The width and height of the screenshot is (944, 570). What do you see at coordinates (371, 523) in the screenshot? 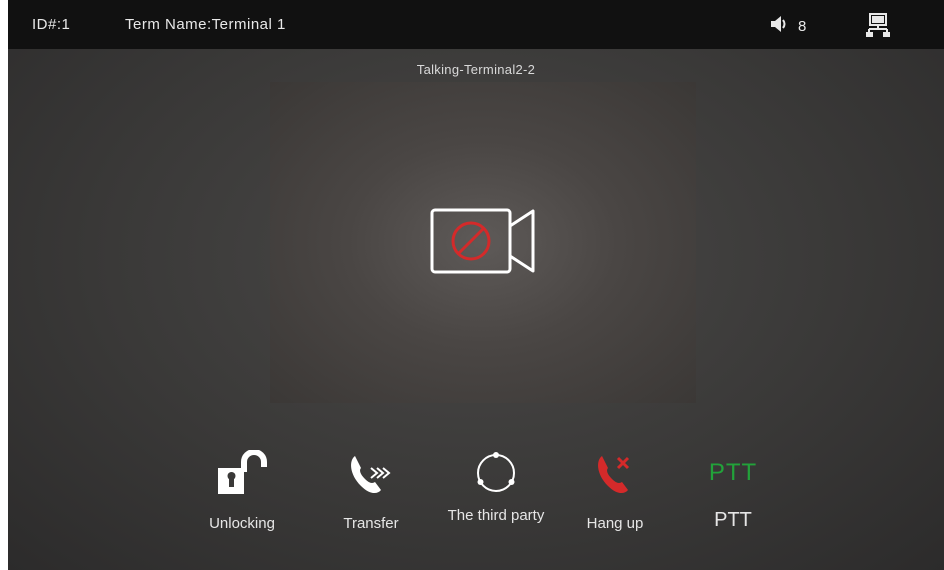
I see `transfer-label: Transfer` at bounding box center [371, 523].